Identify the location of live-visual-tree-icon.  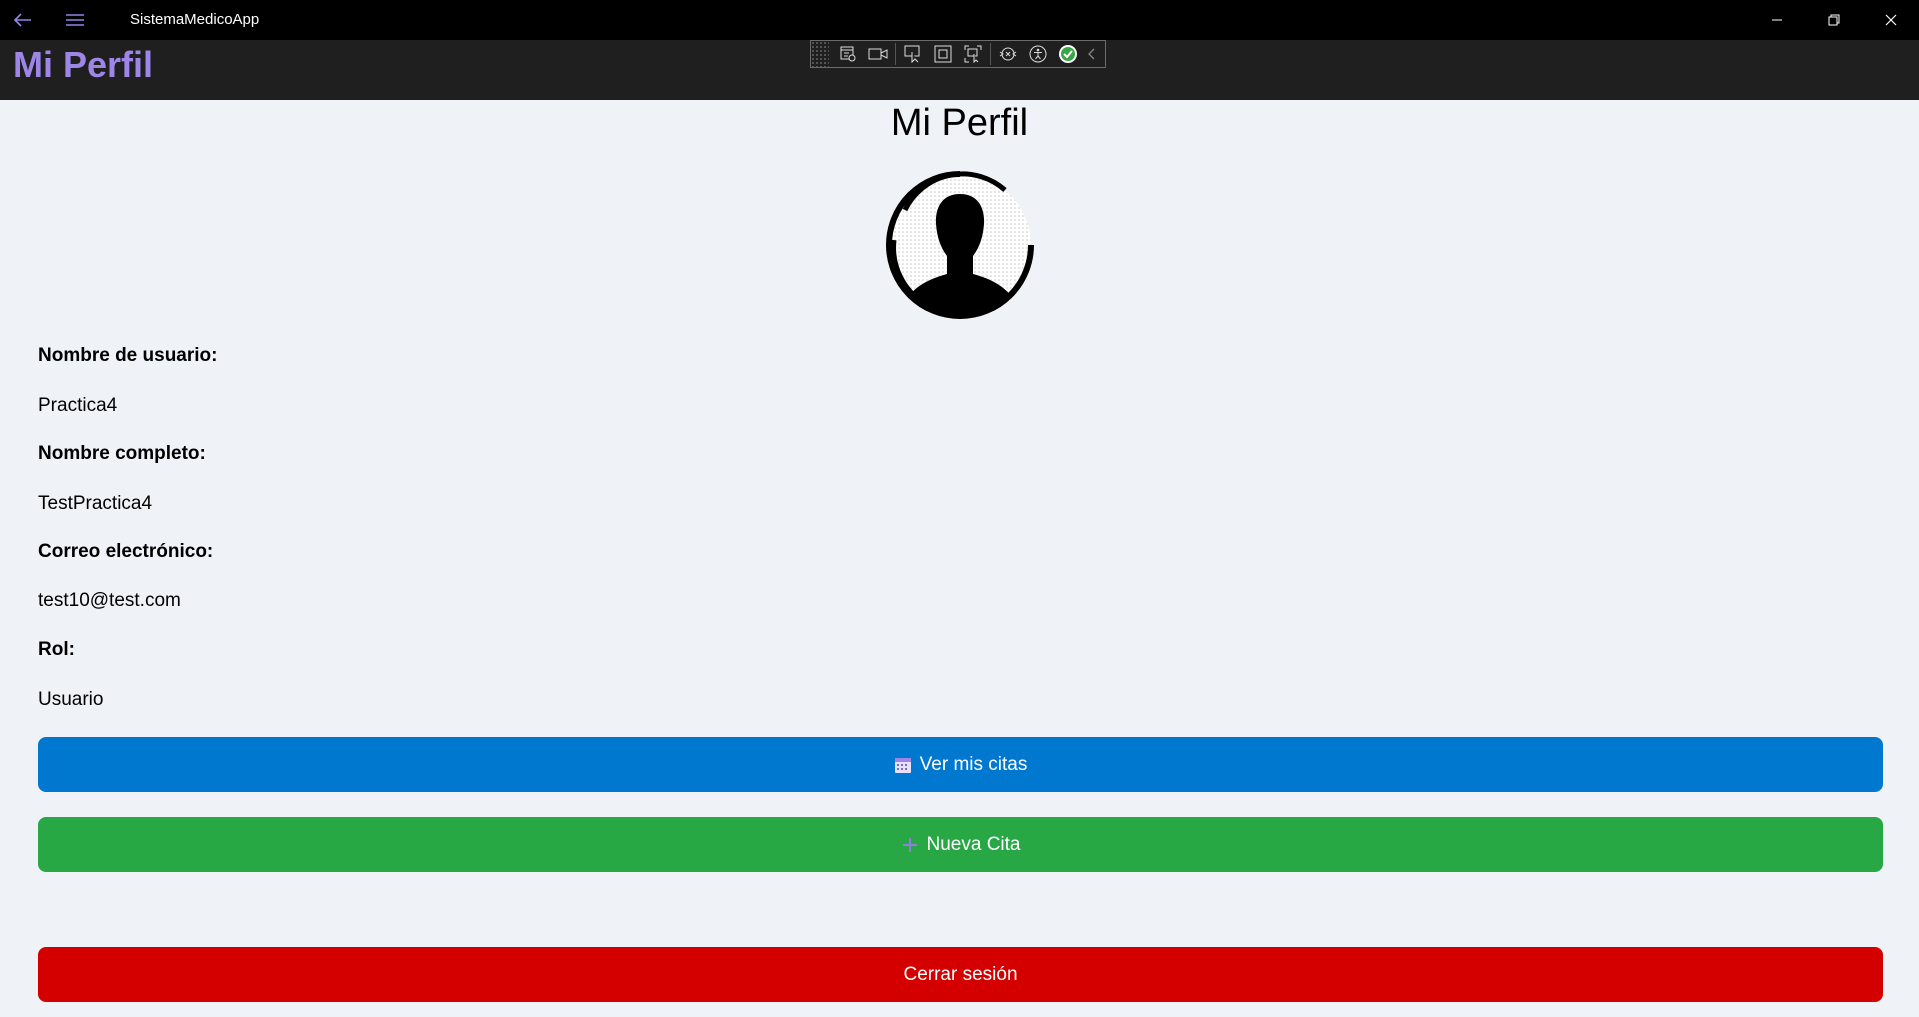
(848, 54).